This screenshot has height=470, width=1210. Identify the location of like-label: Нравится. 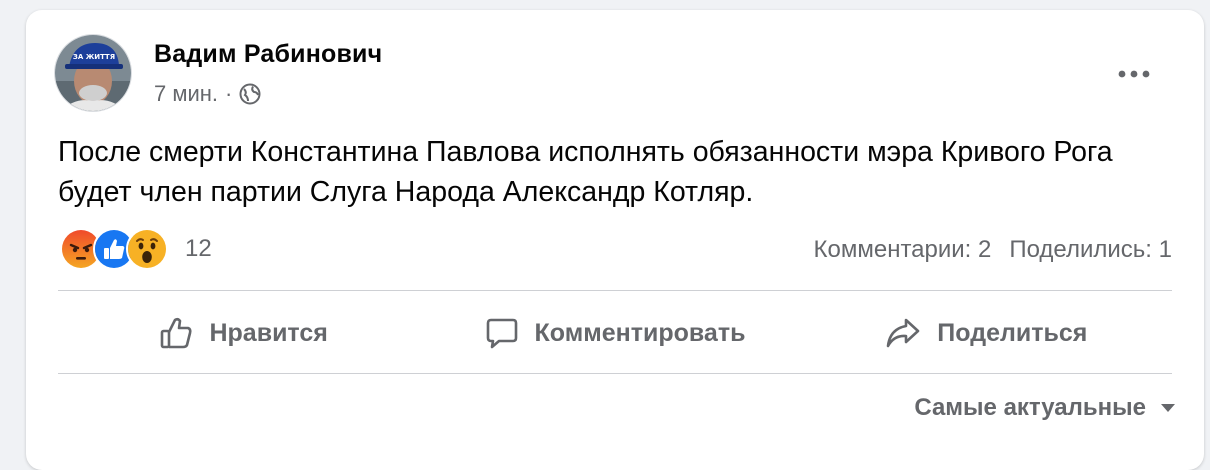
(268, 332).